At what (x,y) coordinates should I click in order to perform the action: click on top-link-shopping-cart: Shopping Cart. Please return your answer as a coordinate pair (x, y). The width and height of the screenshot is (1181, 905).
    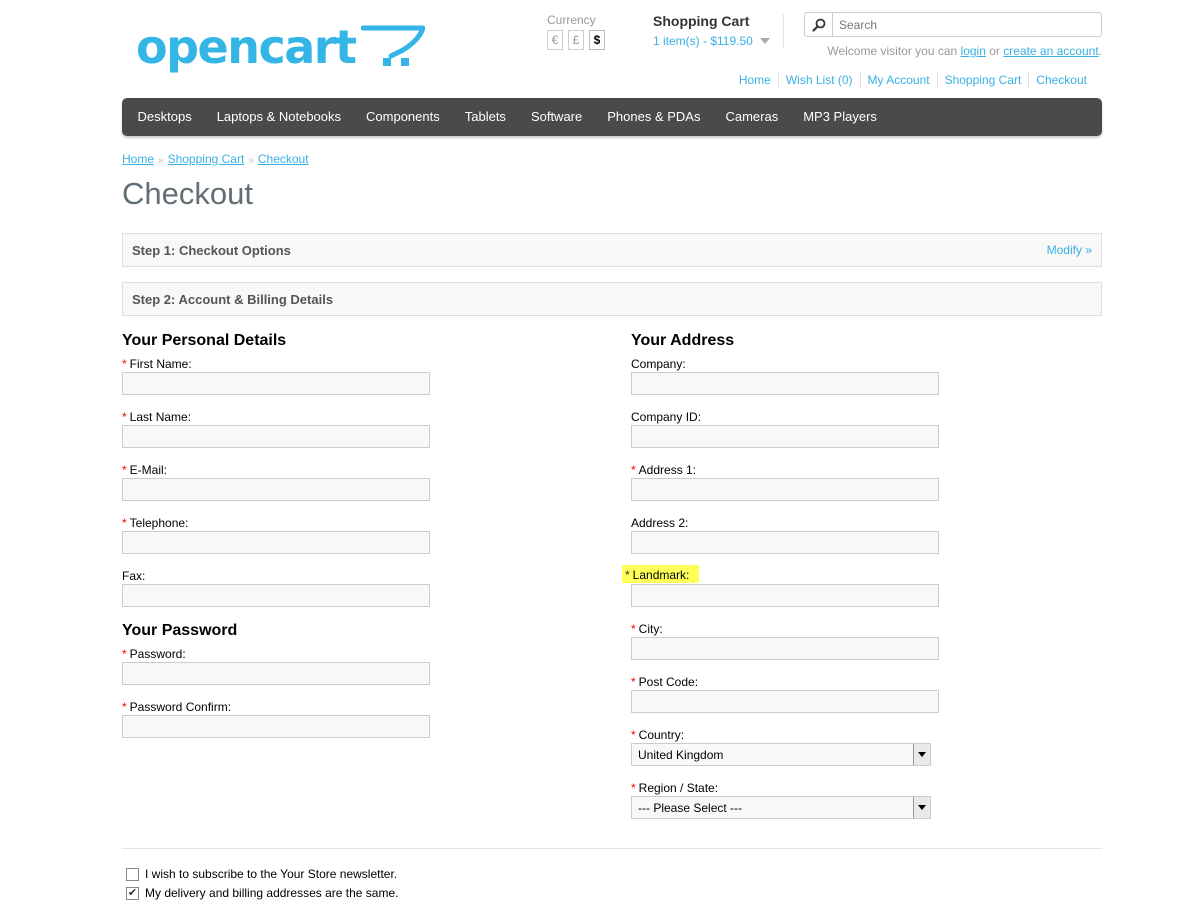
    Looking at the image, I should click on (982, 80).